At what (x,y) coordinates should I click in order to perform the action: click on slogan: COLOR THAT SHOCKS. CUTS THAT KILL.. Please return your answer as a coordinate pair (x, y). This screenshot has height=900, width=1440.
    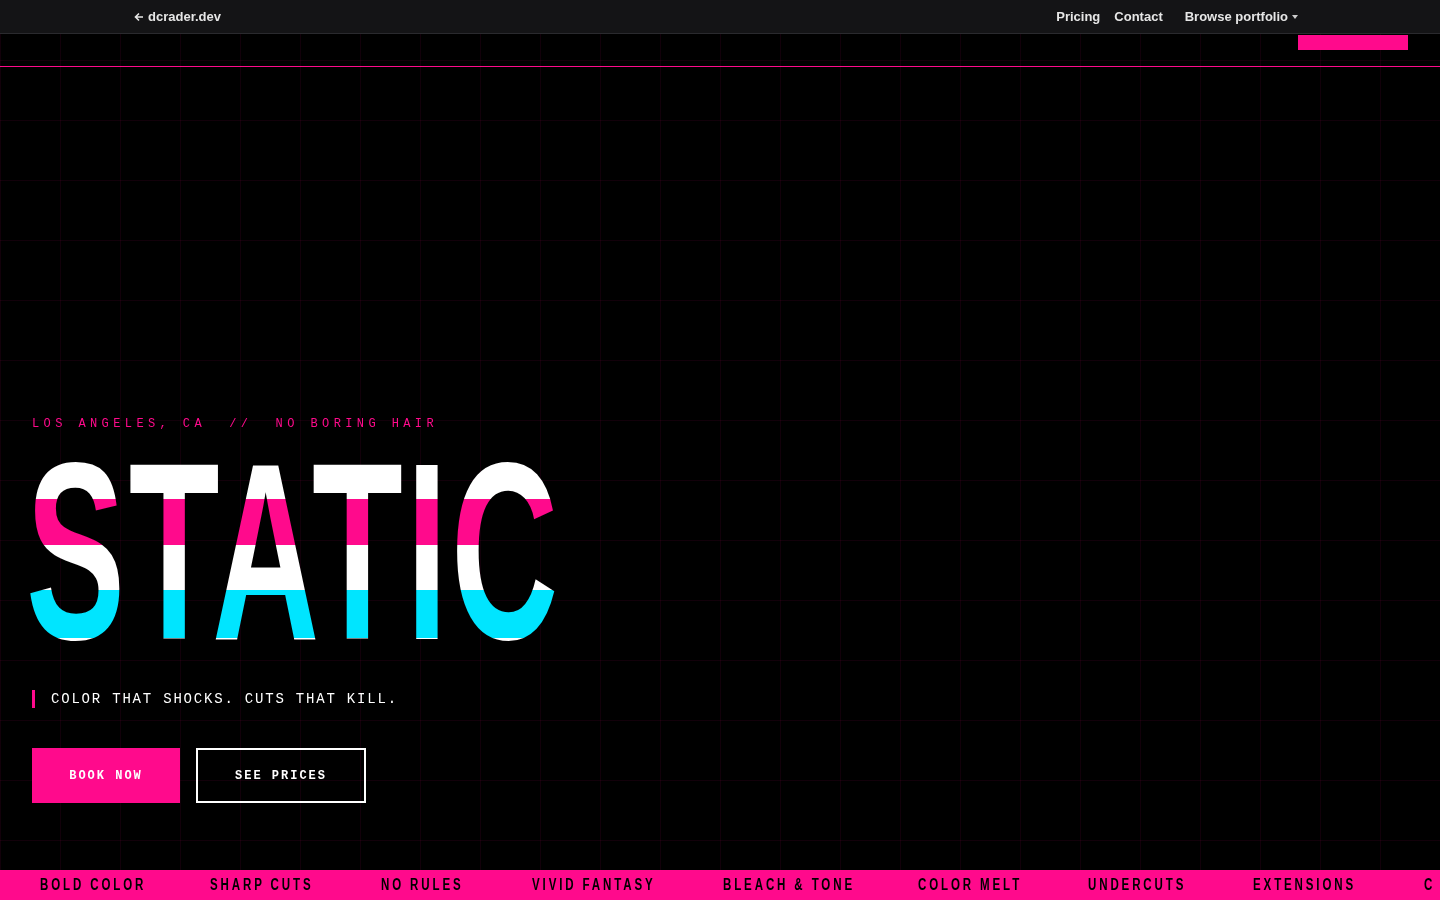
    Looking at the image, I should click on (215, 699).